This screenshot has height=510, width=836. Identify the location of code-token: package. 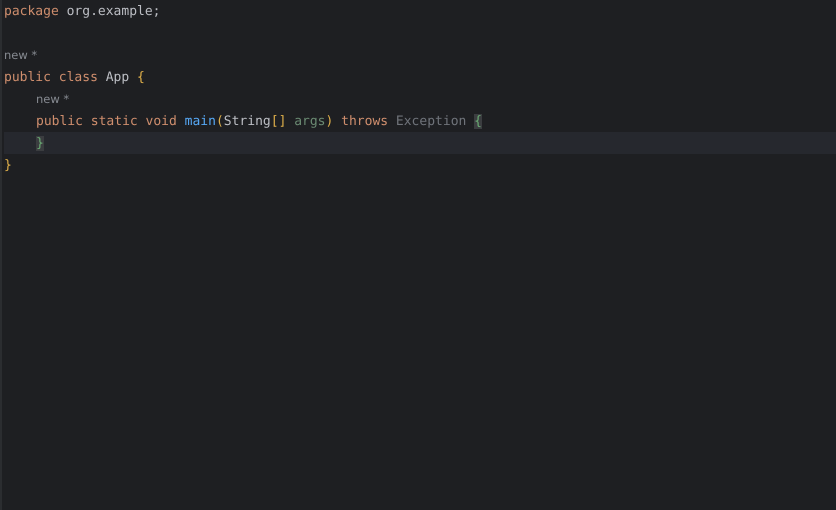
(31, 11).